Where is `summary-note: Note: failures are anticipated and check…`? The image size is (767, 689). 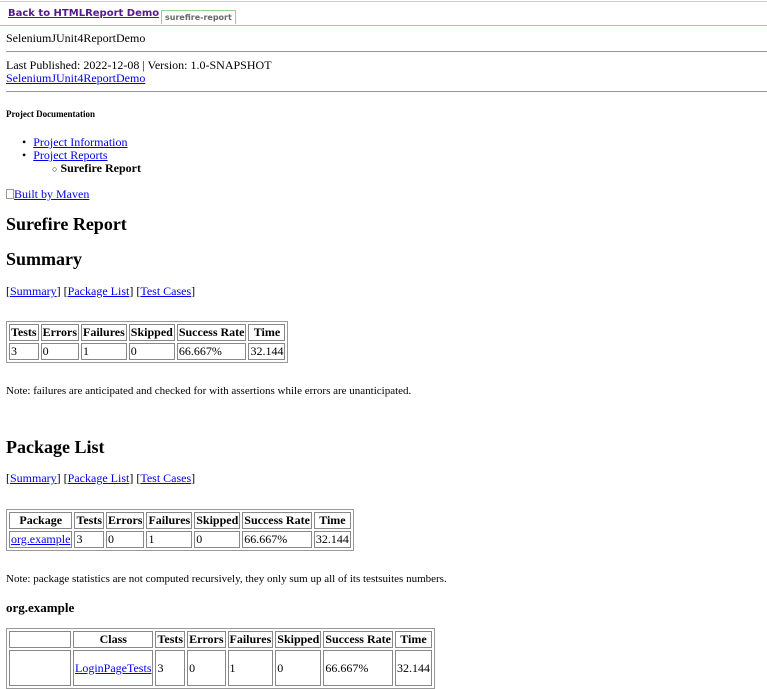 summary-note: Note: failures are anticipated and check… is located at coordinates (209, 391).